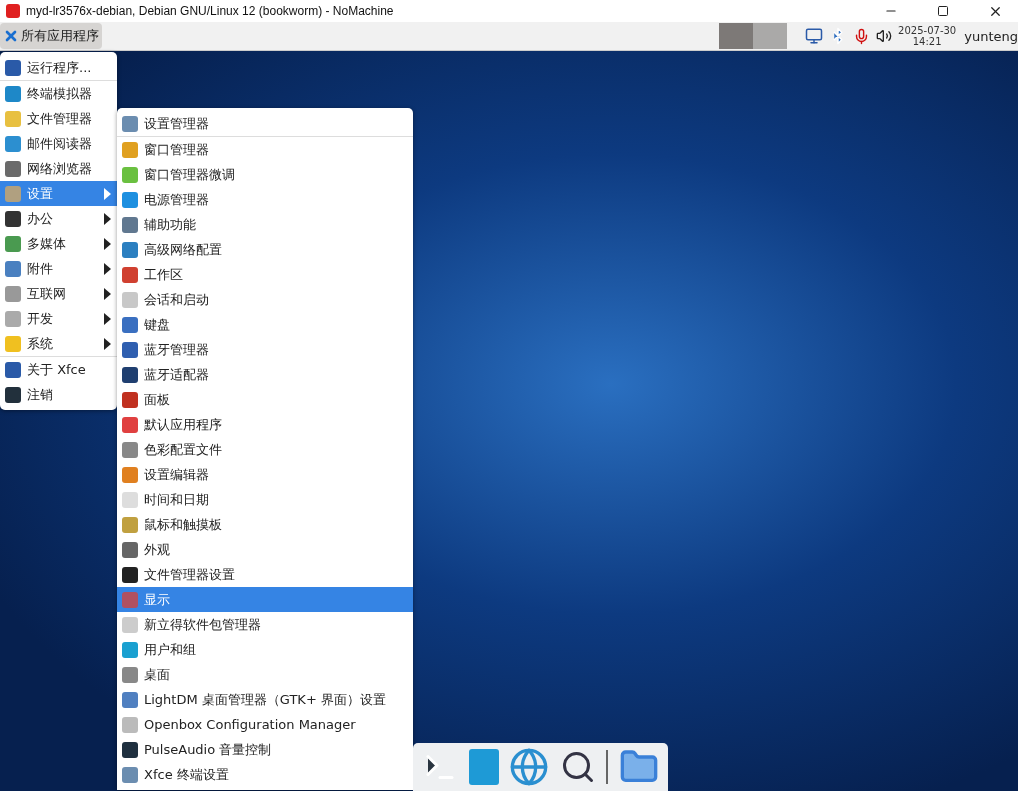  I want to click on menu-item: 时间和日期, so click(265, 499).